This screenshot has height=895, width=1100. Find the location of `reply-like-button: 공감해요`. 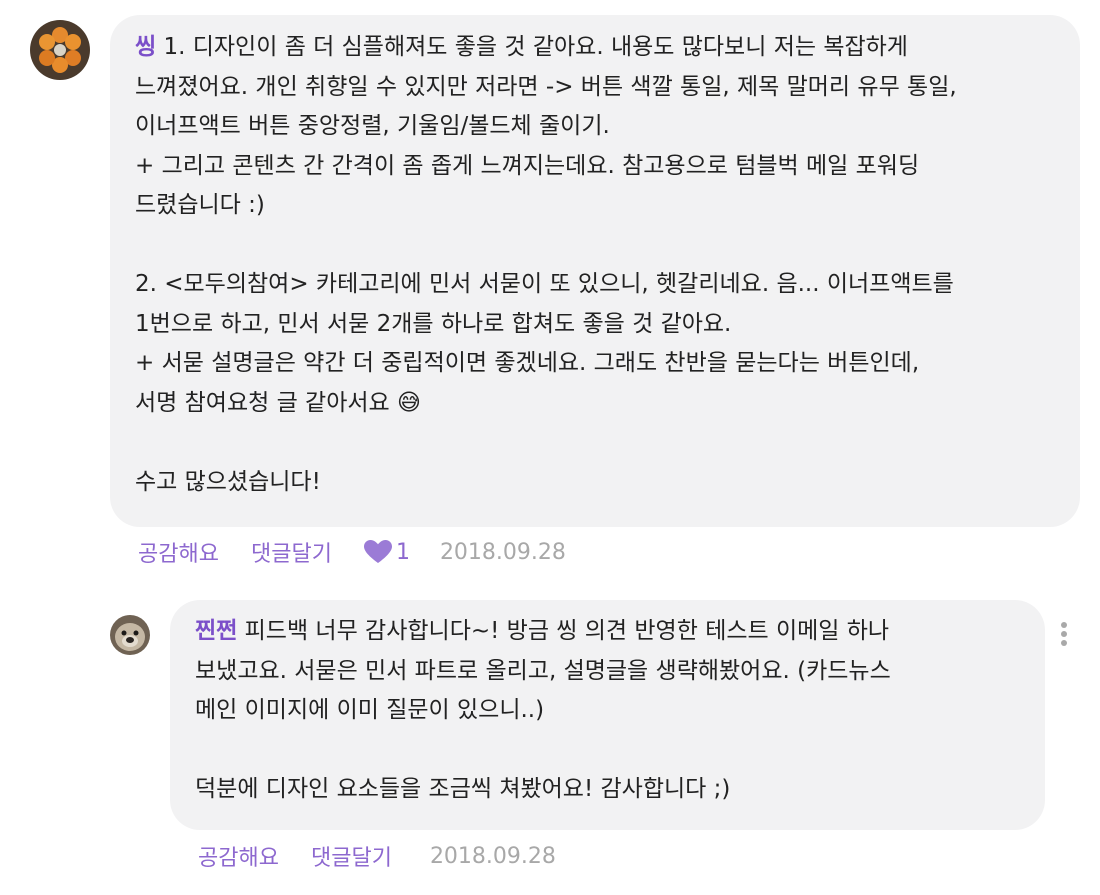

reply-like-button: 공감해요 is located at coordinates (238, 856).